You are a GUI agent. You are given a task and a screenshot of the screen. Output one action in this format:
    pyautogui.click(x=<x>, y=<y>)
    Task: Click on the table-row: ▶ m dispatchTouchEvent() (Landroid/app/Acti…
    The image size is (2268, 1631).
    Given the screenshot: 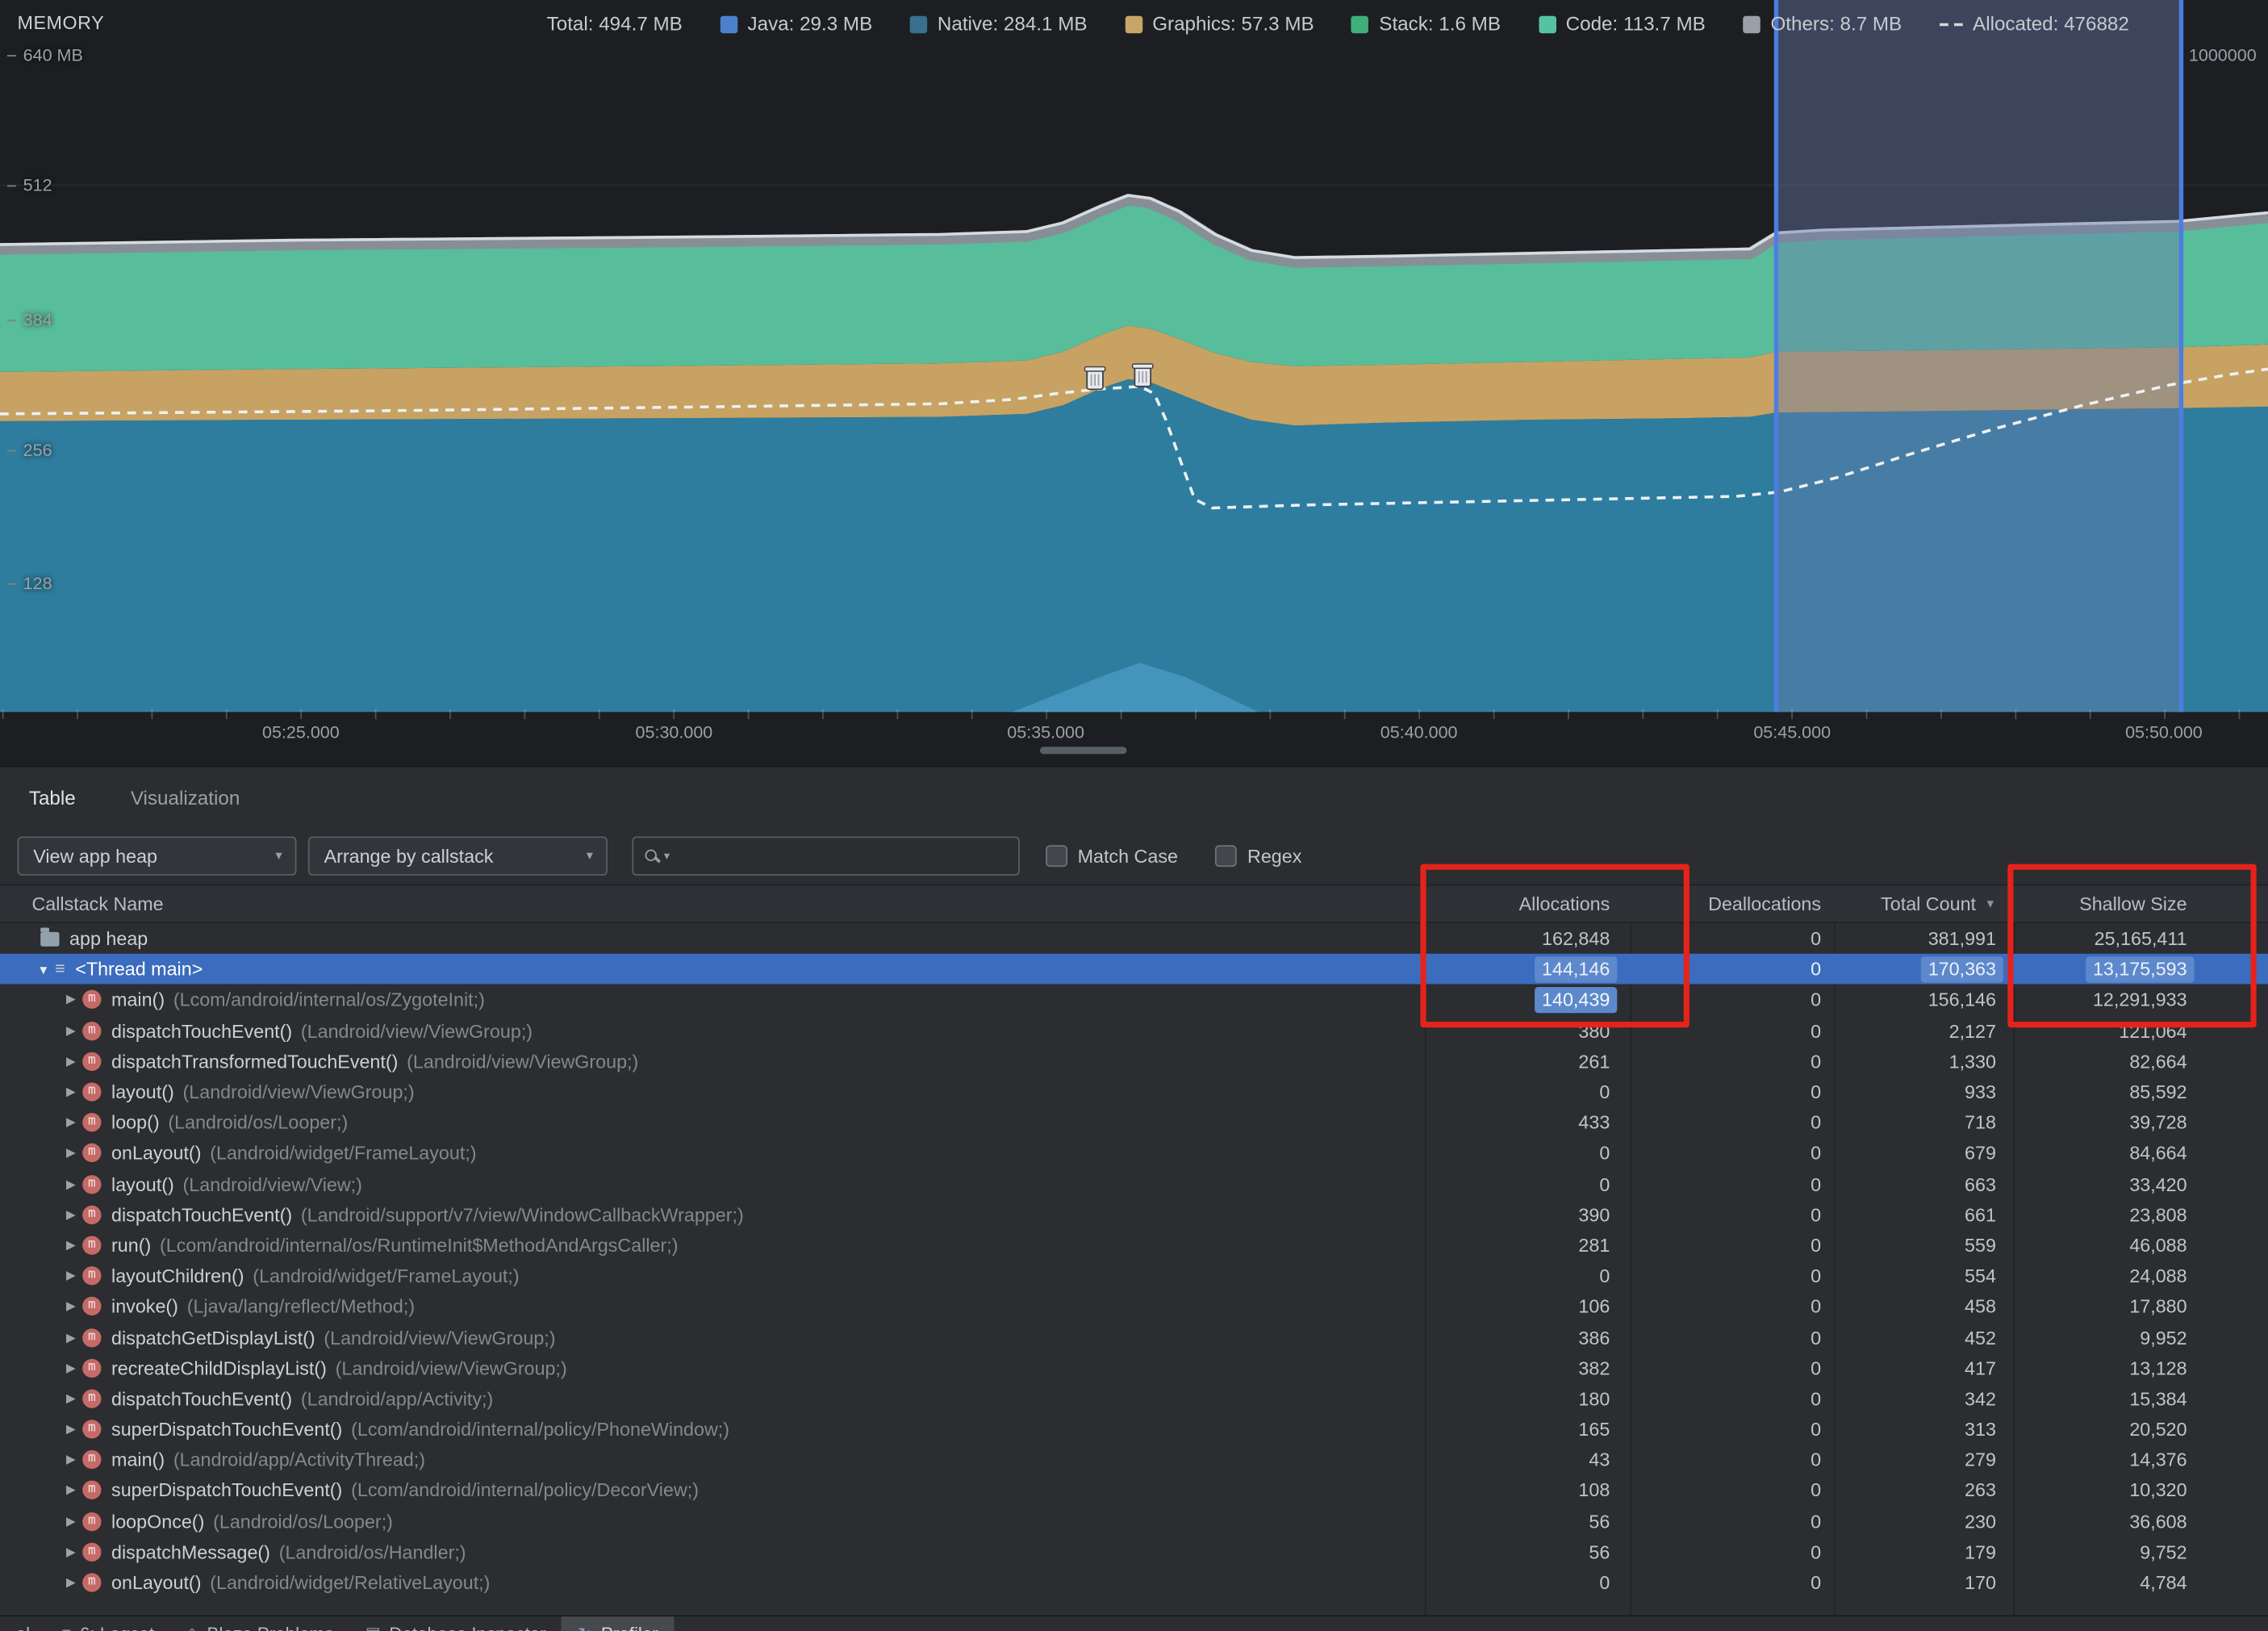 What is the action you would take?
    pyautogui.click(x=1134, y=1398)
    